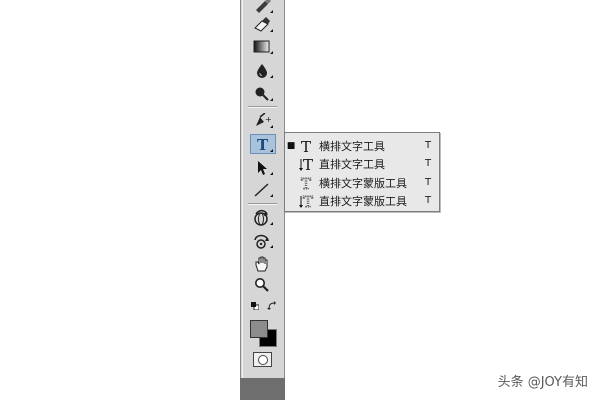 The width and height of the screenshot is (600, 400). I want to click on menu-item-label: 直排文字蒙版工具, so click(363, 201).